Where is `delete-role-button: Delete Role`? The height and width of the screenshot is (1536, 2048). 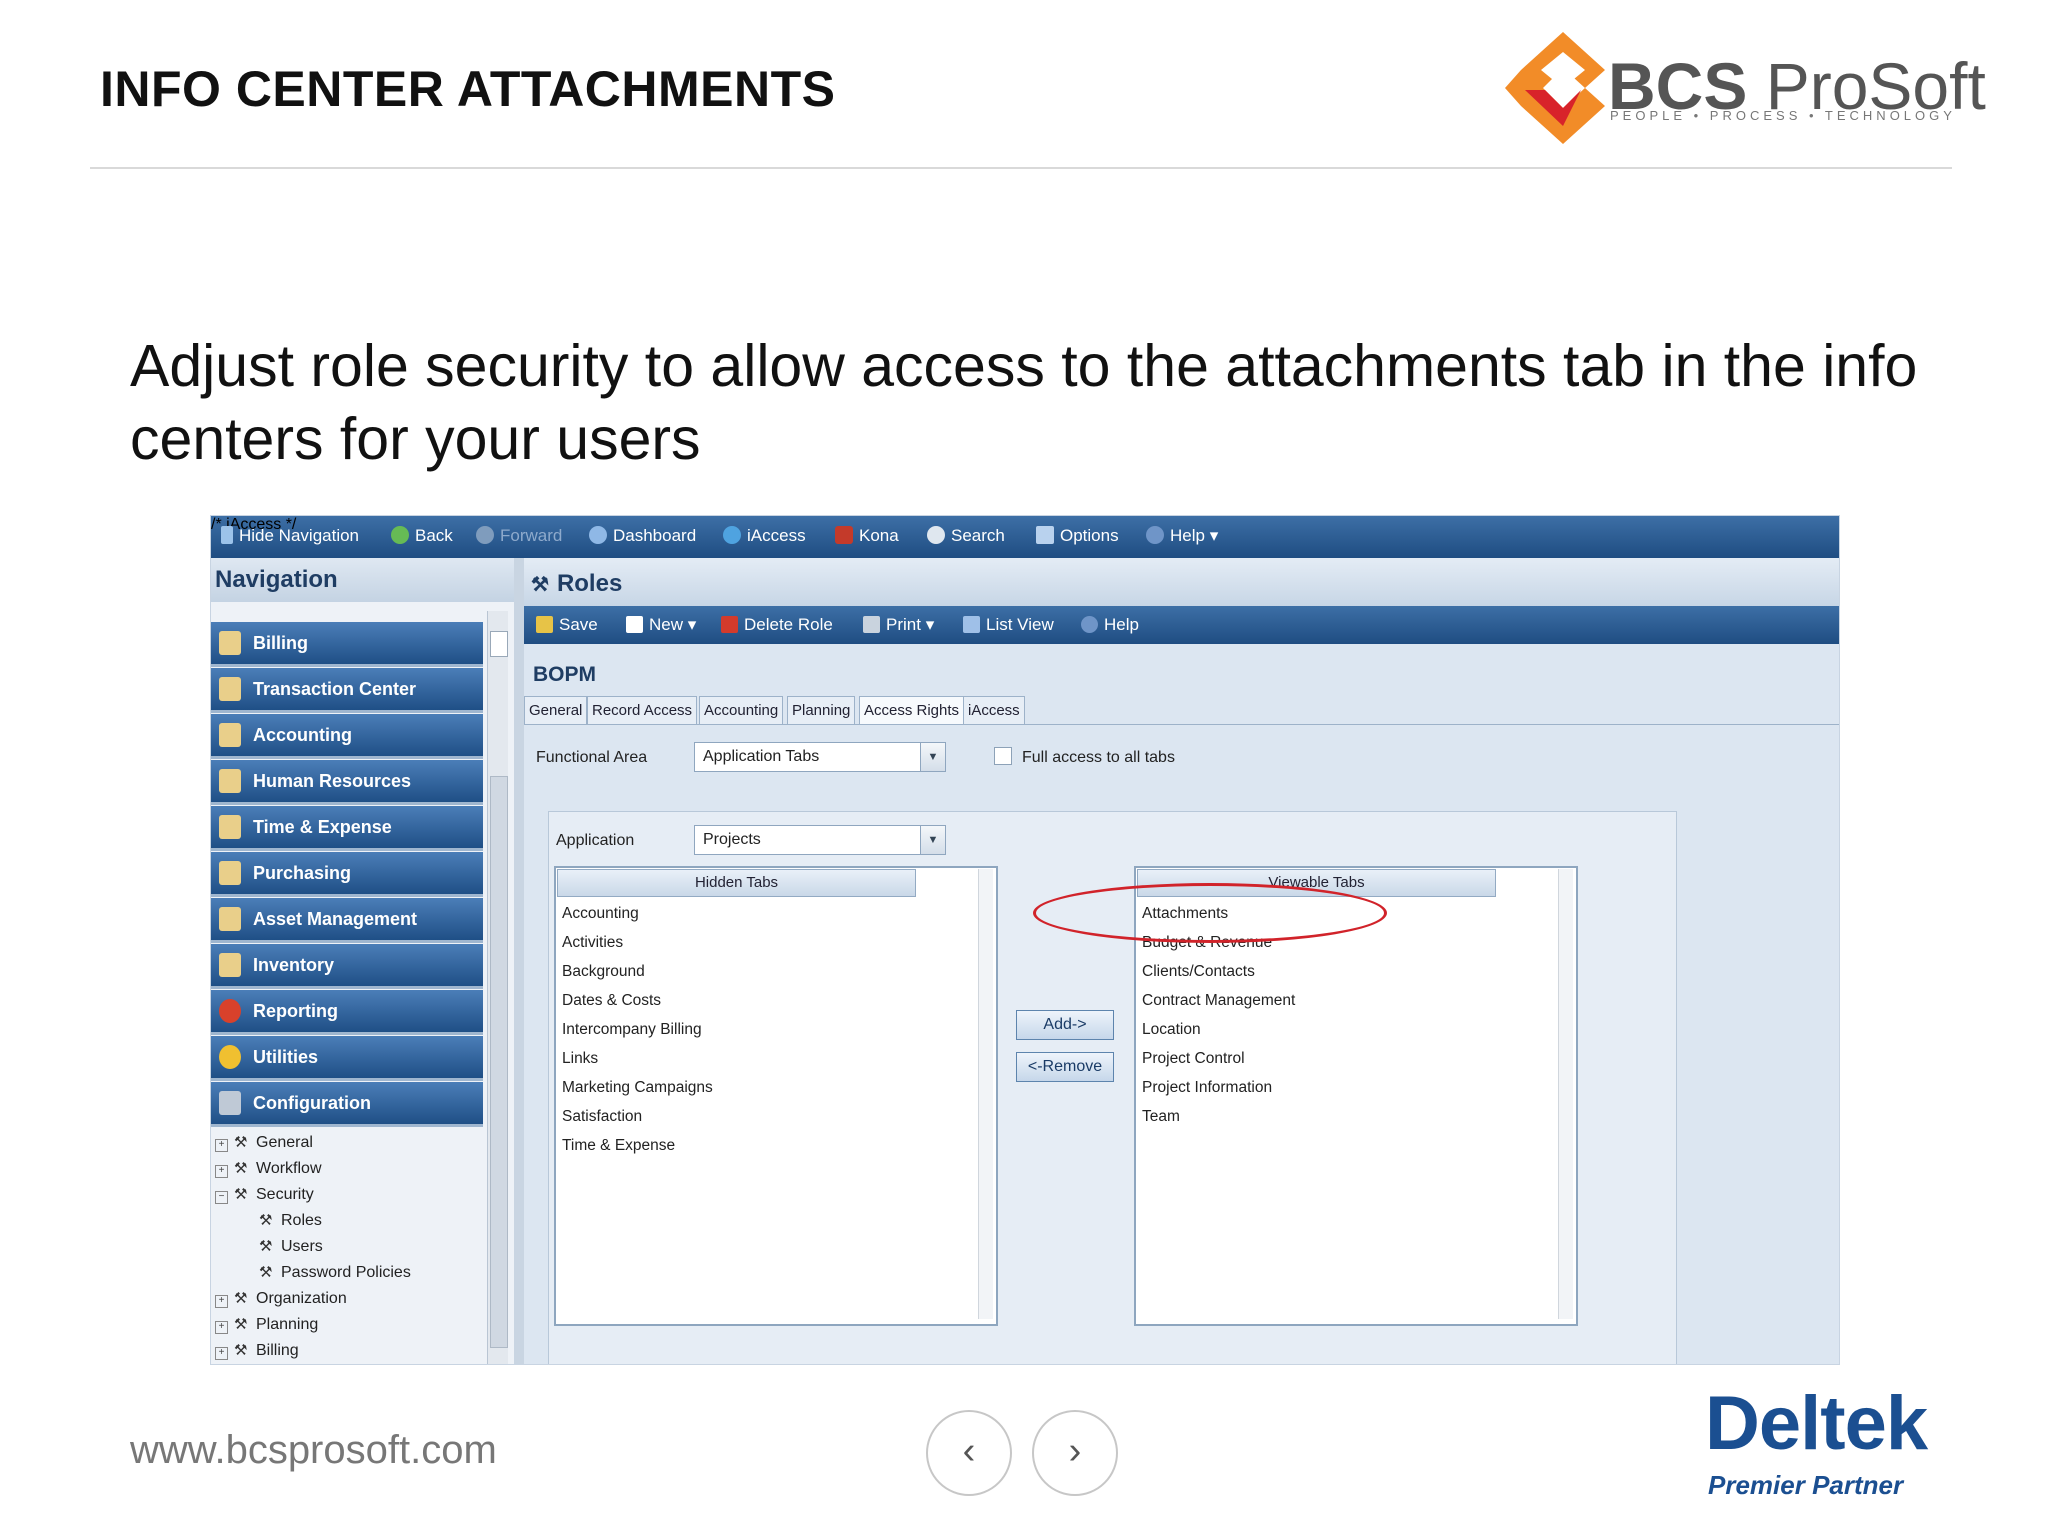 delete-role-button: Delete Role is located at coordinates (777, 625).